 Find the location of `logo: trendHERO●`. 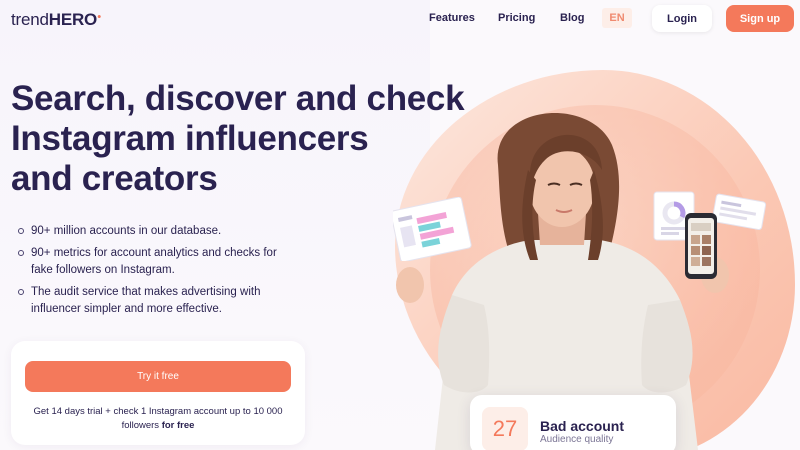

logo: trendHERO● is located at coordinates (56, 20).